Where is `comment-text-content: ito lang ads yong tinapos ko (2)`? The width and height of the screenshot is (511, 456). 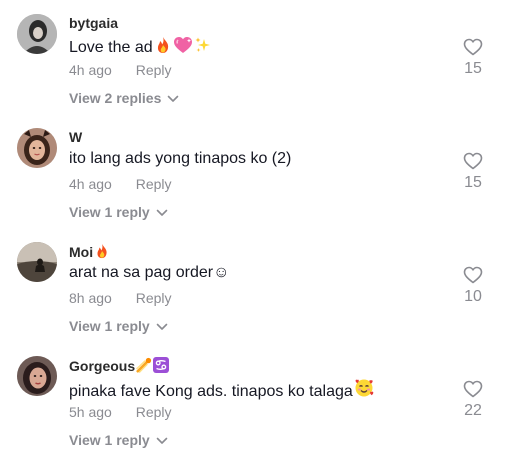 comment-text-content: ito lang ads yong tinapos ko (2) is located at coordinates (180, 158).